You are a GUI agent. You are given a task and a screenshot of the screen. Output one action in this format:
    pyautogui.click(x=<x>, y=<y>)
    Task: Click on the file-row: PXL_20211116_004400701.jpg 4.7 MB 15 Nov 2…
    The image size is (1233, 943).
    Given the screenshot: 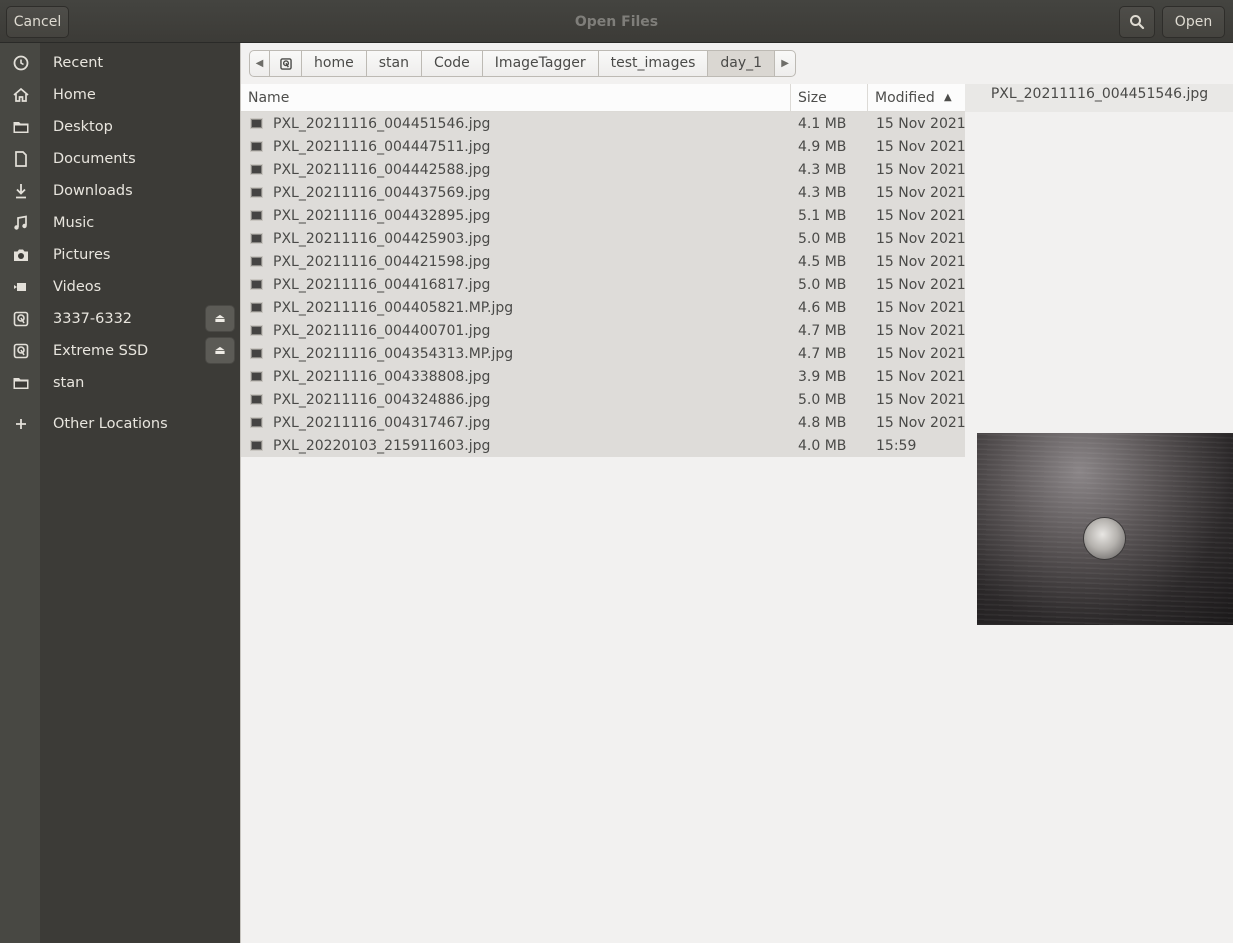 What is the action you would take?
    pyautogui.click(x=603, y=330)
    